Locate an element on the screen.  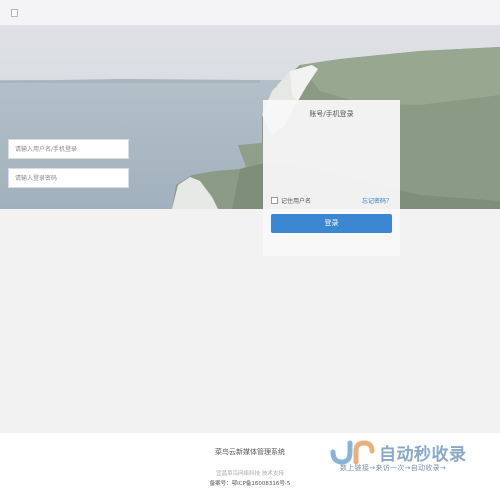
watermark-logo-icon is located at coordinates (352, 452).